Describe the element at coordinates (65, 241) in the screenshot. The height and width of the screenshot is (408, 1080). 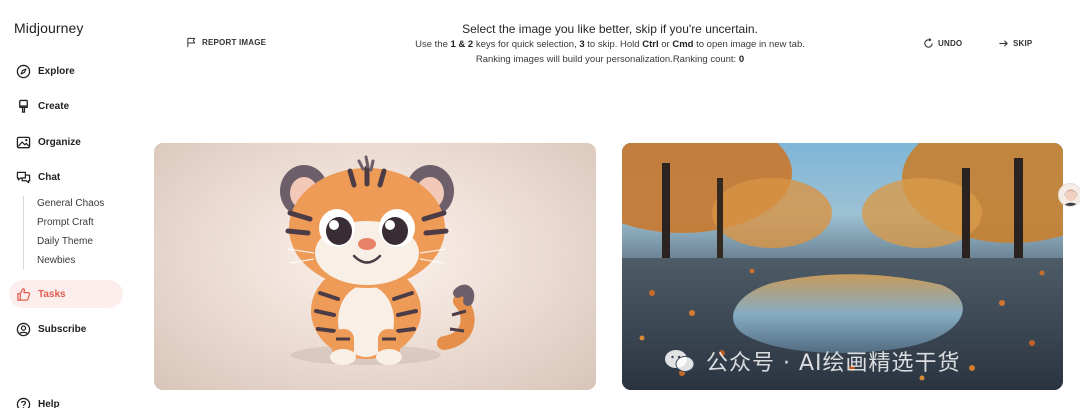
I see `chat-channel-daily-theme: Daily Theme` at that location.